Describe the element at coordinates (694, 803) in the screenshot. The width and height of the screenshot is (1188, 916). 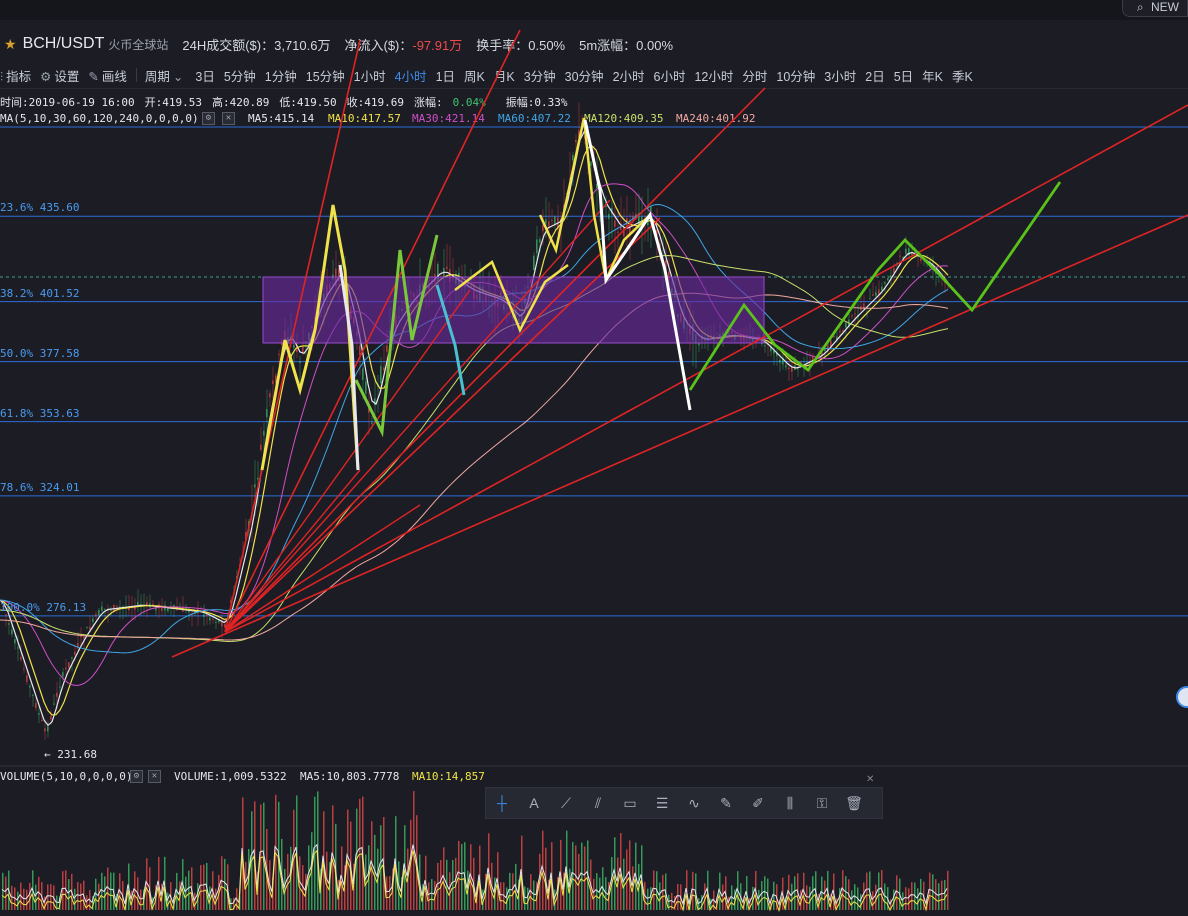
I see `wave-icon: ∿` at that location.